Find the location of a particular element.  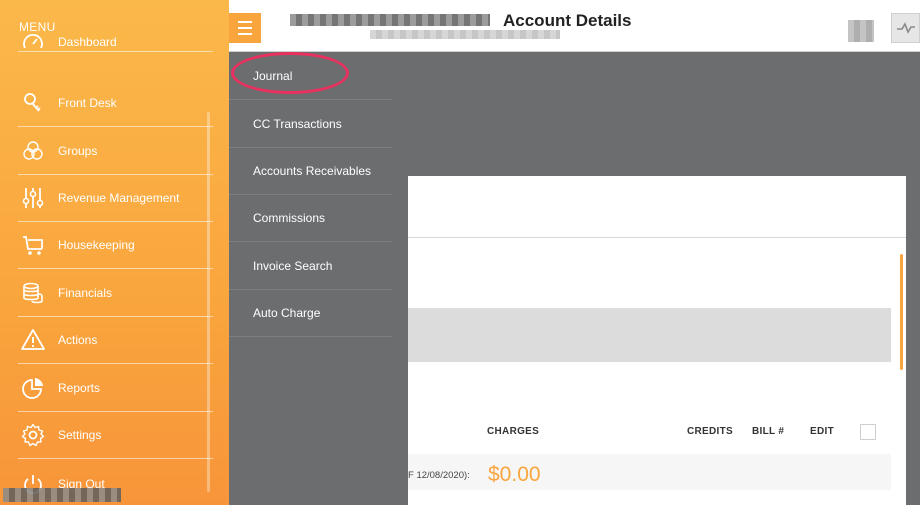

sidebar-item-actions: Actions is located at coordinates (115, 340).